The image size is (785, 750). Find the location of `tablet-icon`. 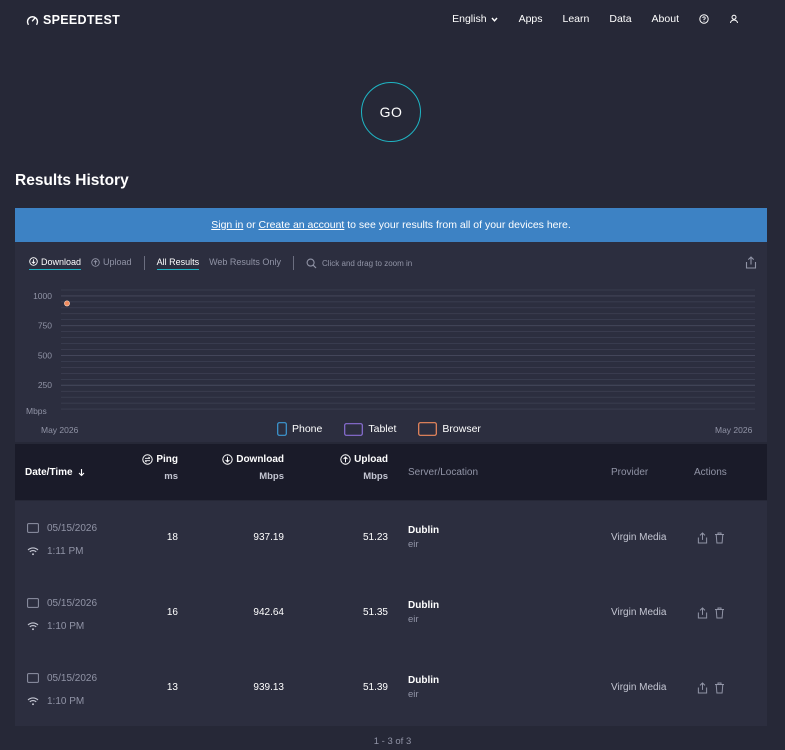

tablet-icon is located at coordinates (354, 429).